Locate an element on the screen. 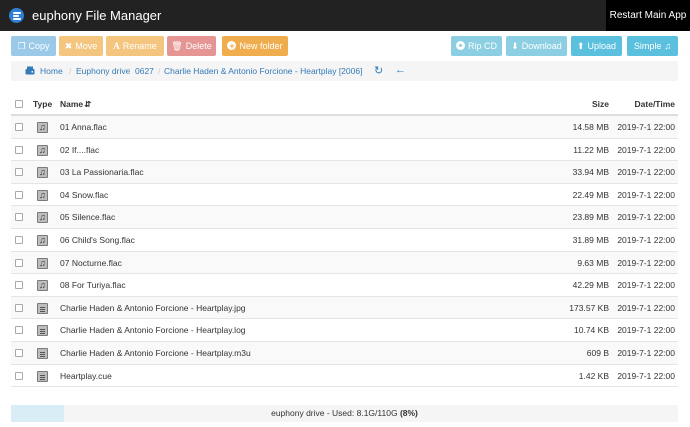  breadcrumb-home: Home is located at coordinates (51, 71).